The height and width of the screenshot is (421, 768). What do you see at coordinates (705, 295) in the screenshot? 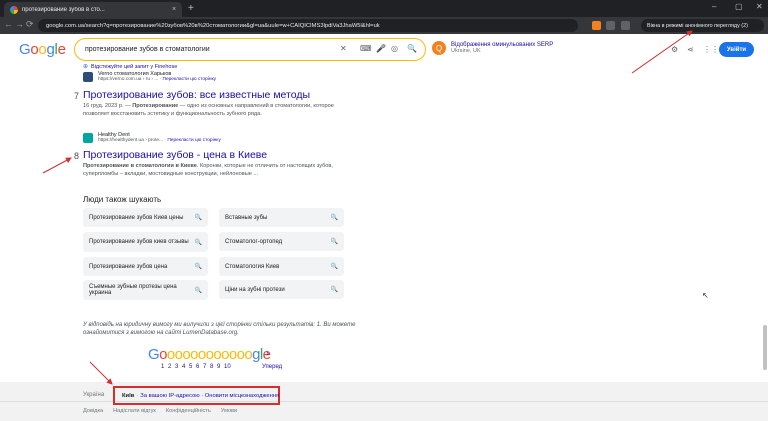
I see `mouse-cursor-icon: ↖` at bounding box center [705, 295].